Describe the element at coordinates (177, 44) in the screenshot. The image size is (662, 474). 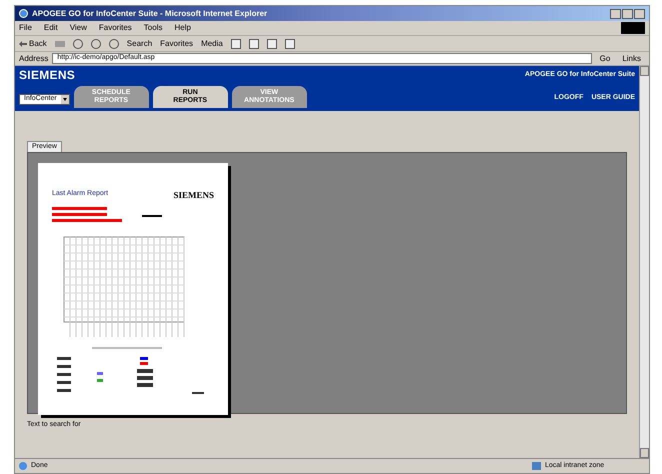
I see `favorites-button: Favorites` at that location.